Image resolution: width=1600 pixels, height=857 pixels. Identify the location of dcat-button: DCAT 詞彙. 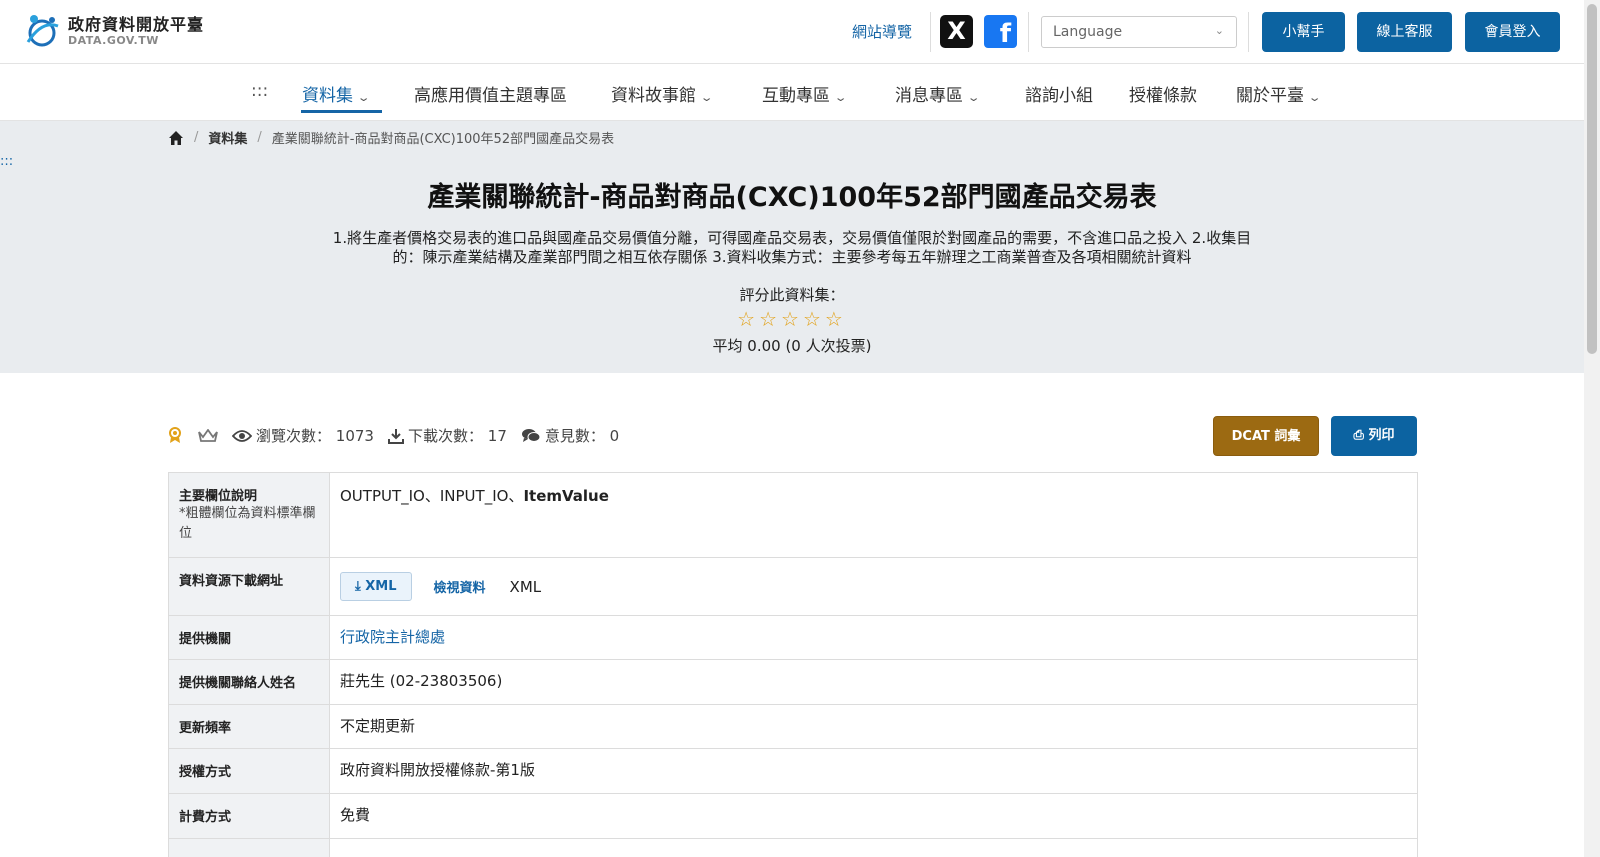
(1266, 436).